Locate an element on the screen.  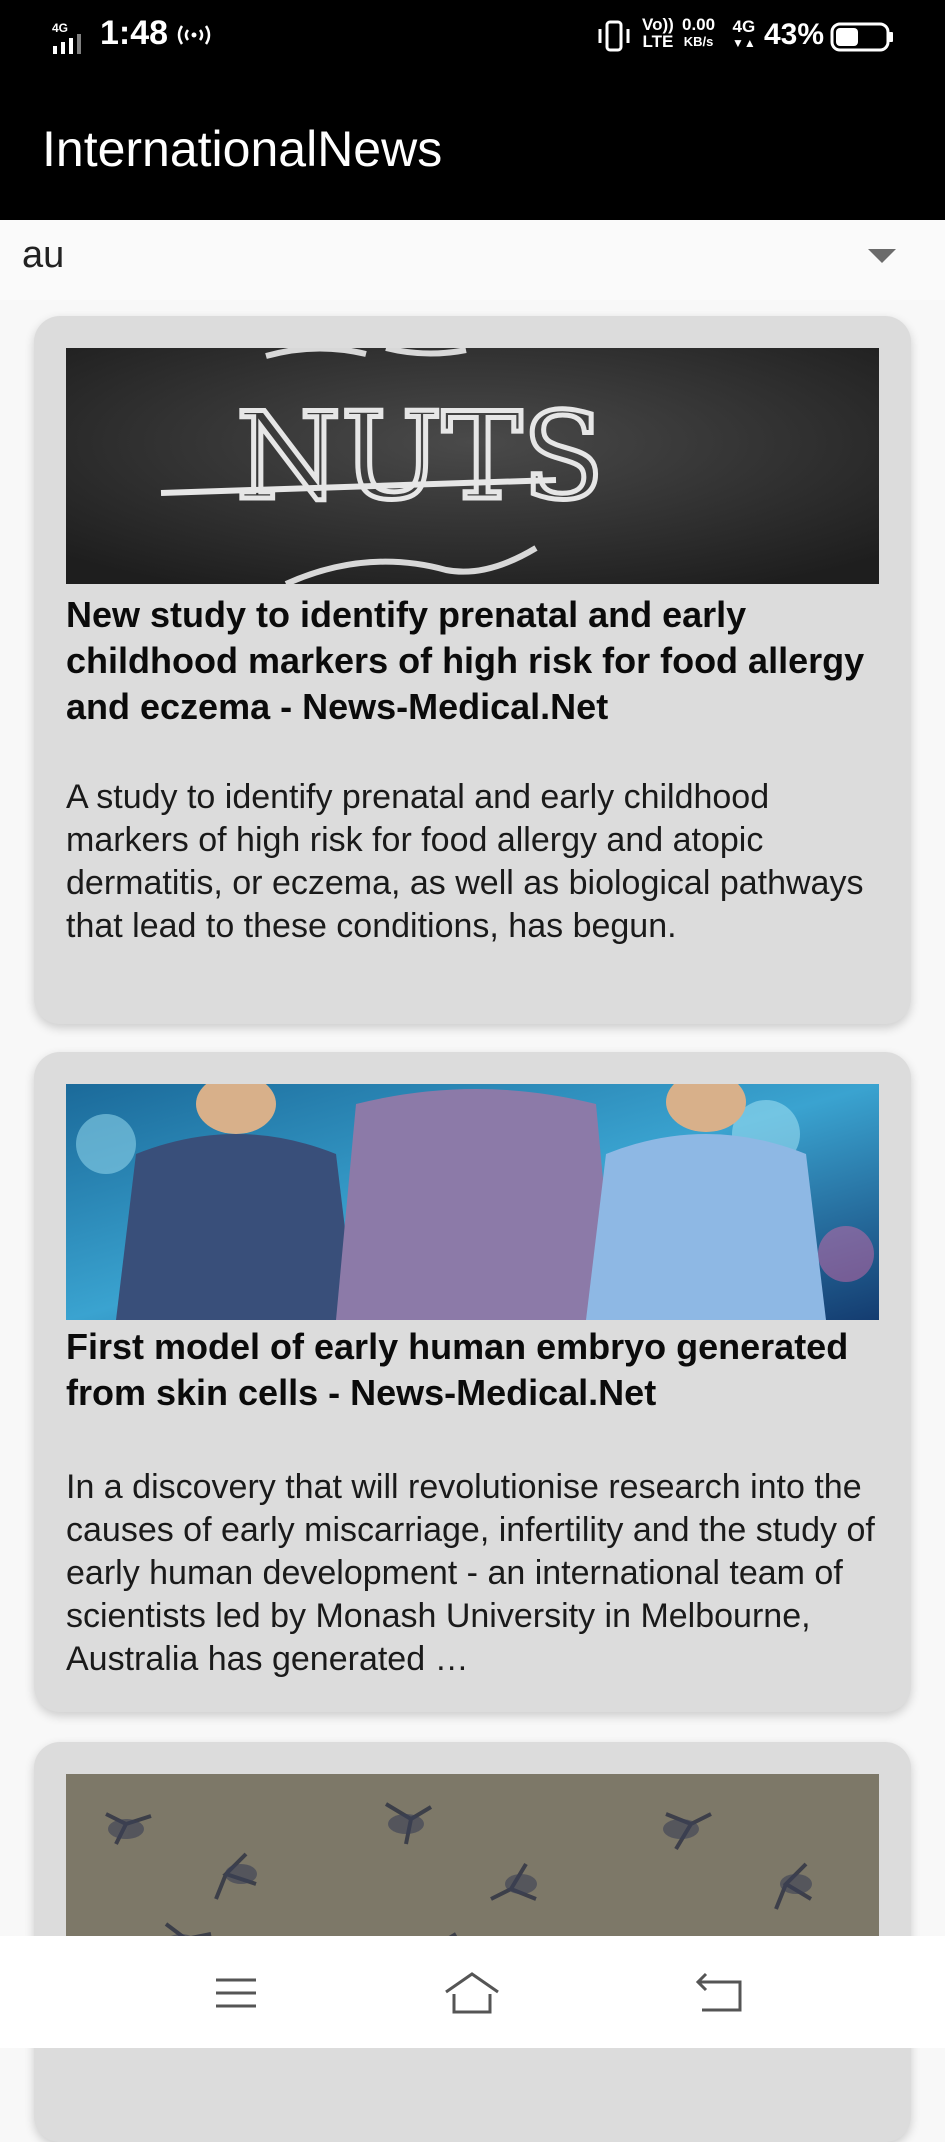
home-icon is located at coordinates (472, 1993).